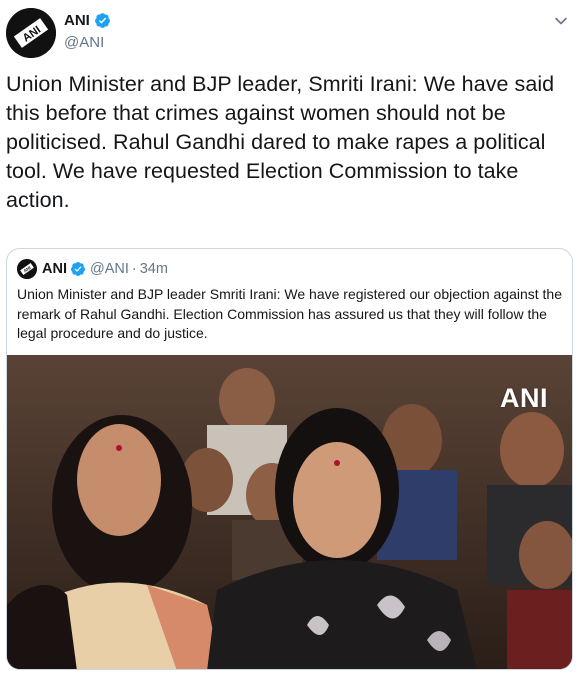 The height and width of the screenshot is (674, 578). I want to click on quoted-author-avatar: ANI, so click(27, 269).